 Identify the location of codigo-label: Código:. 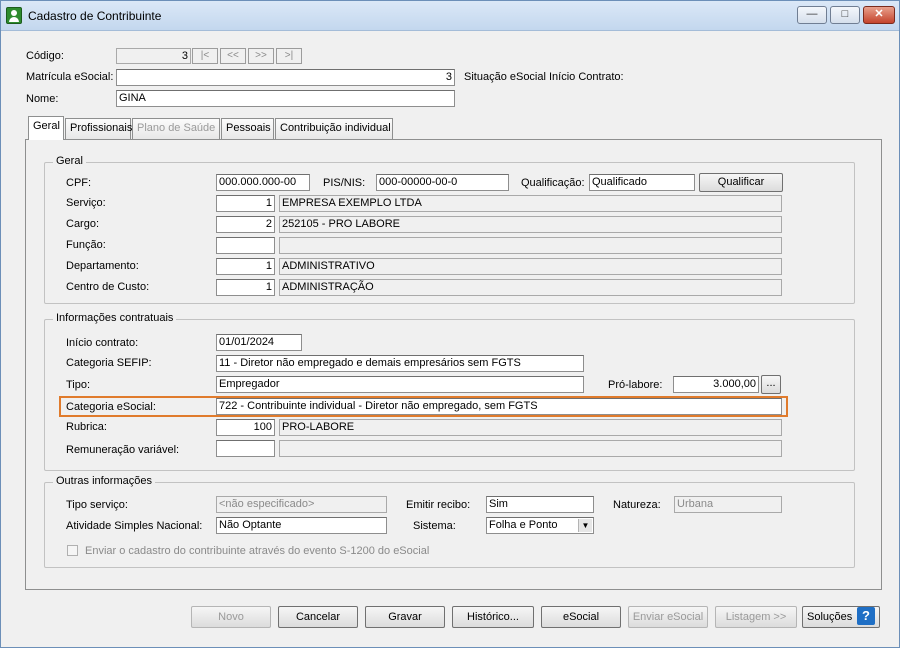
(45, 56).